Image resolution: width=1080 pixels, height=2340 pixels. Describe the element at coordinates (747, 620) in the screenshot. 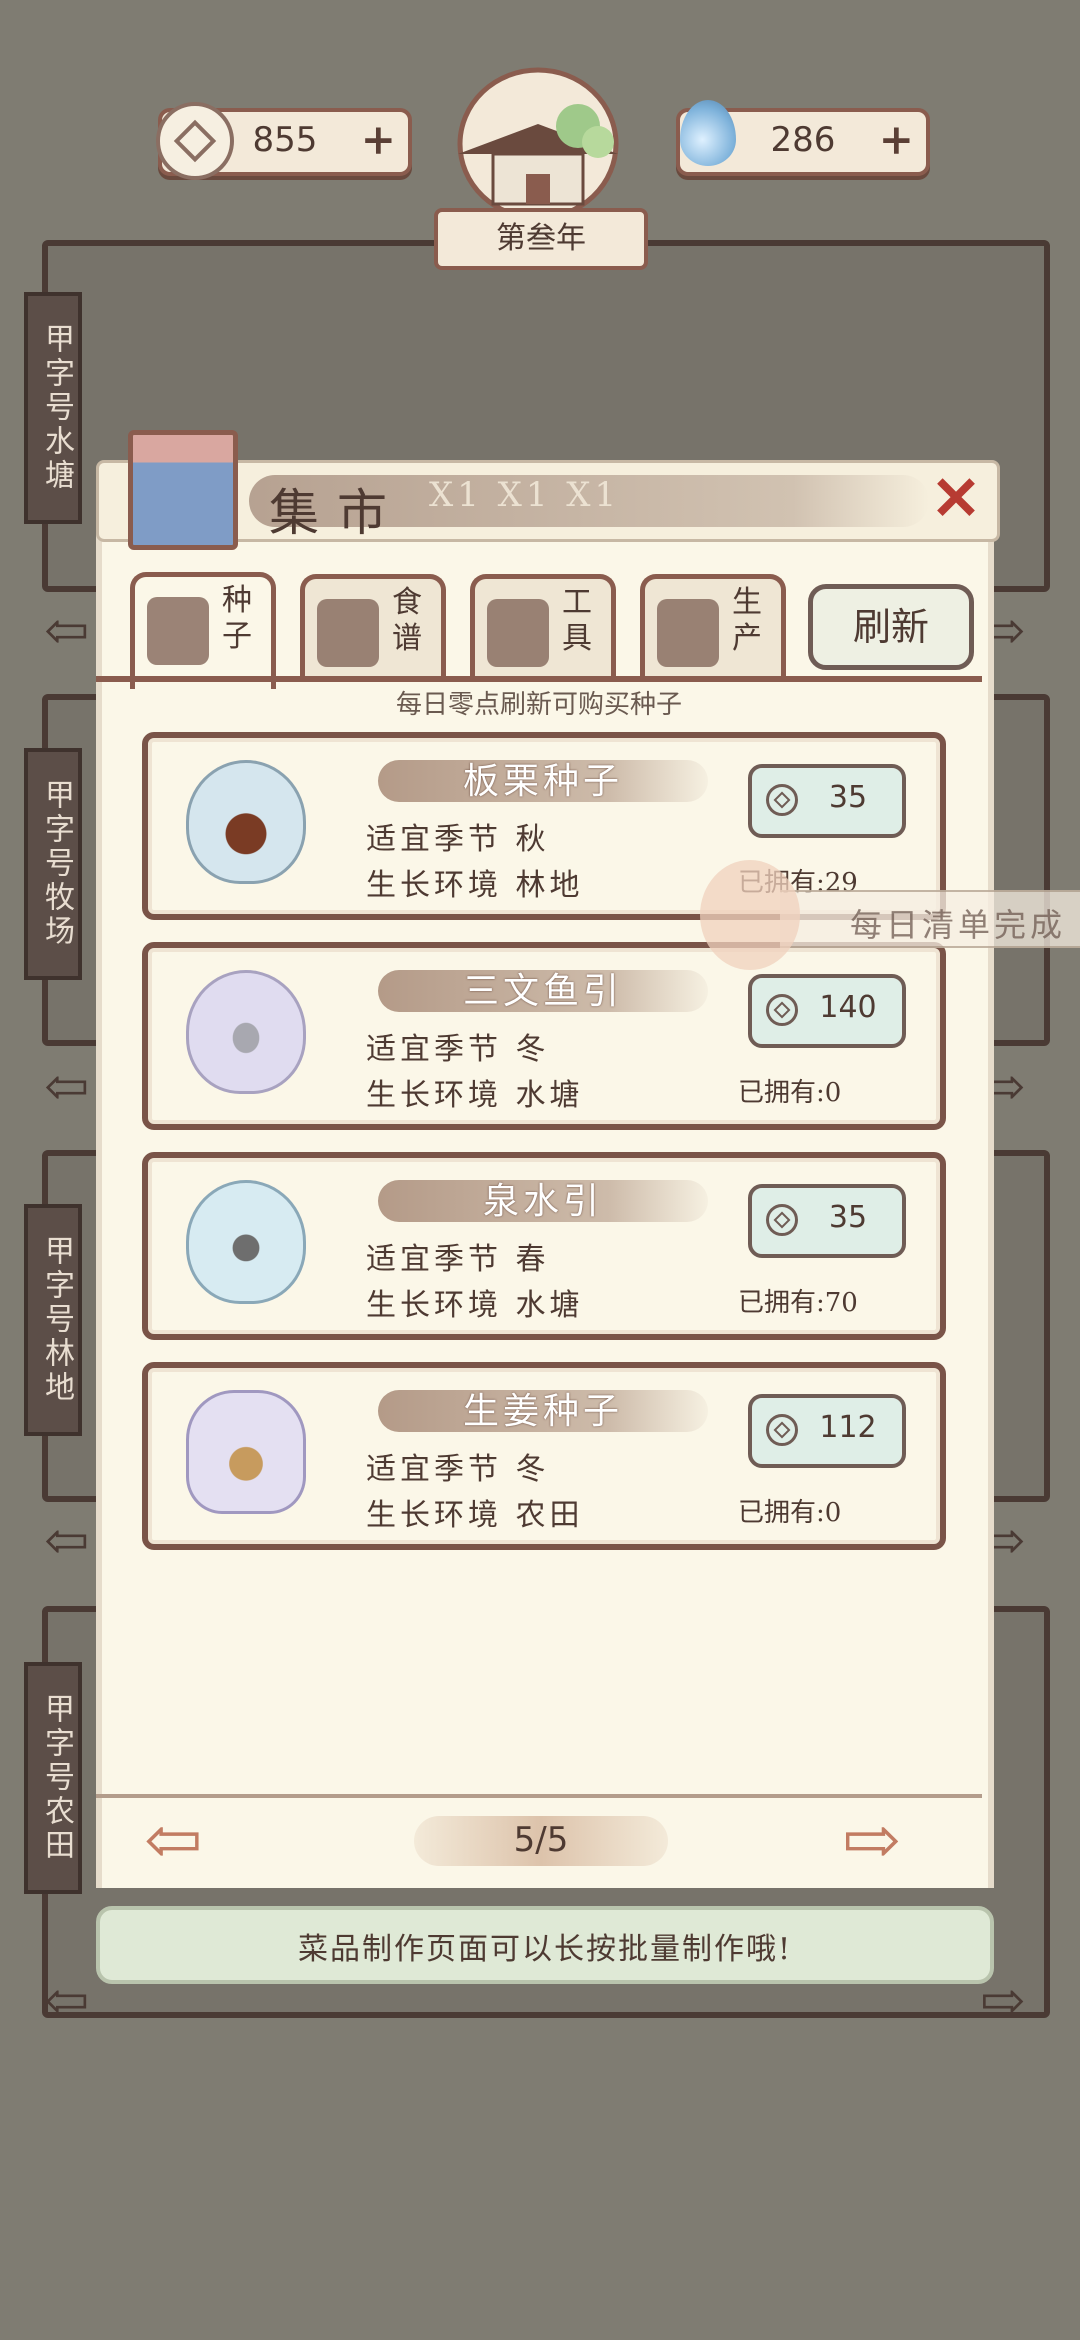

I see `tab-production-label: 生产` at that location.